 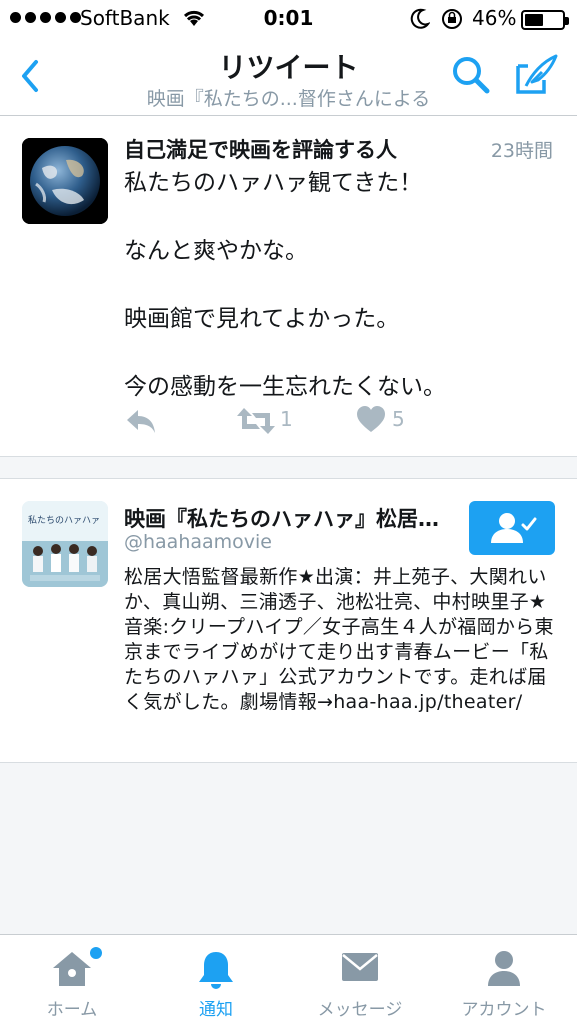 I want to click on tab-messages: メッセージ, so click(x=360, y=979).